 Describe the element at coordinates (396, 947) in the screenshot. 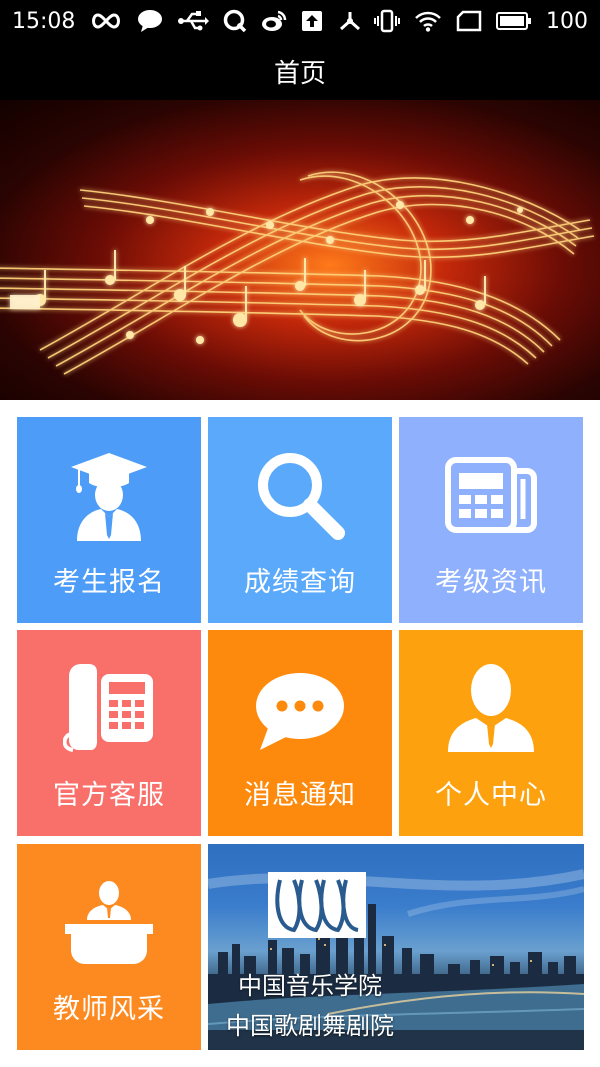

I see `promo-tile: 中国音乐学院 中国歌剧舞剧院` at that location.